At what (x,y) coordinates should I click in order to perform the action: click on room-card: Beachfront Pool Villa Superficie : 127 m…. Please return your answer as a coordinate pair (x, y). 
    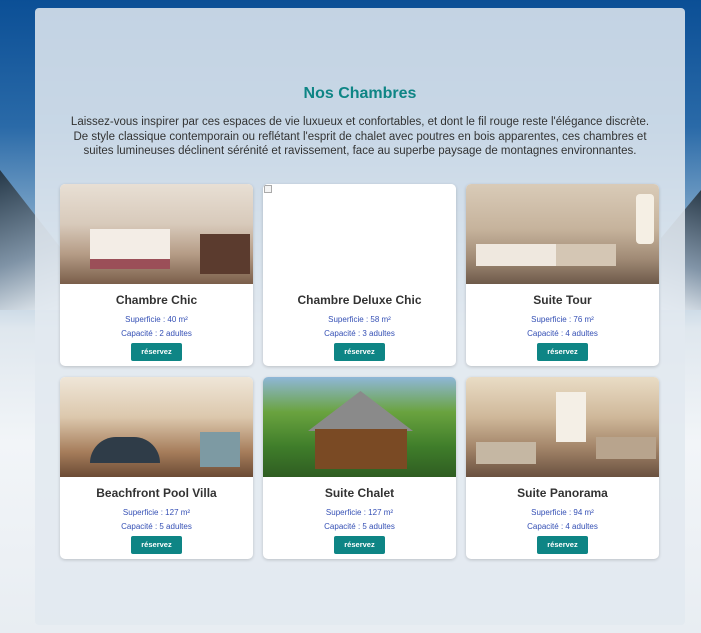
    Looking at the image, I should click on (156, 468).